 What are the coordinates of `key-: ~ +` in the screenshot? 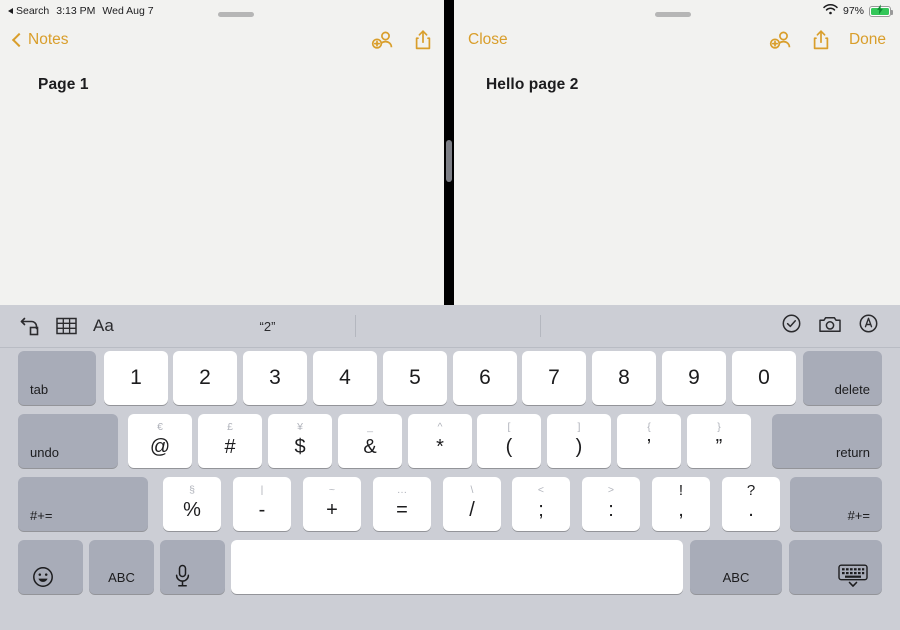 It's located at (332, 504).